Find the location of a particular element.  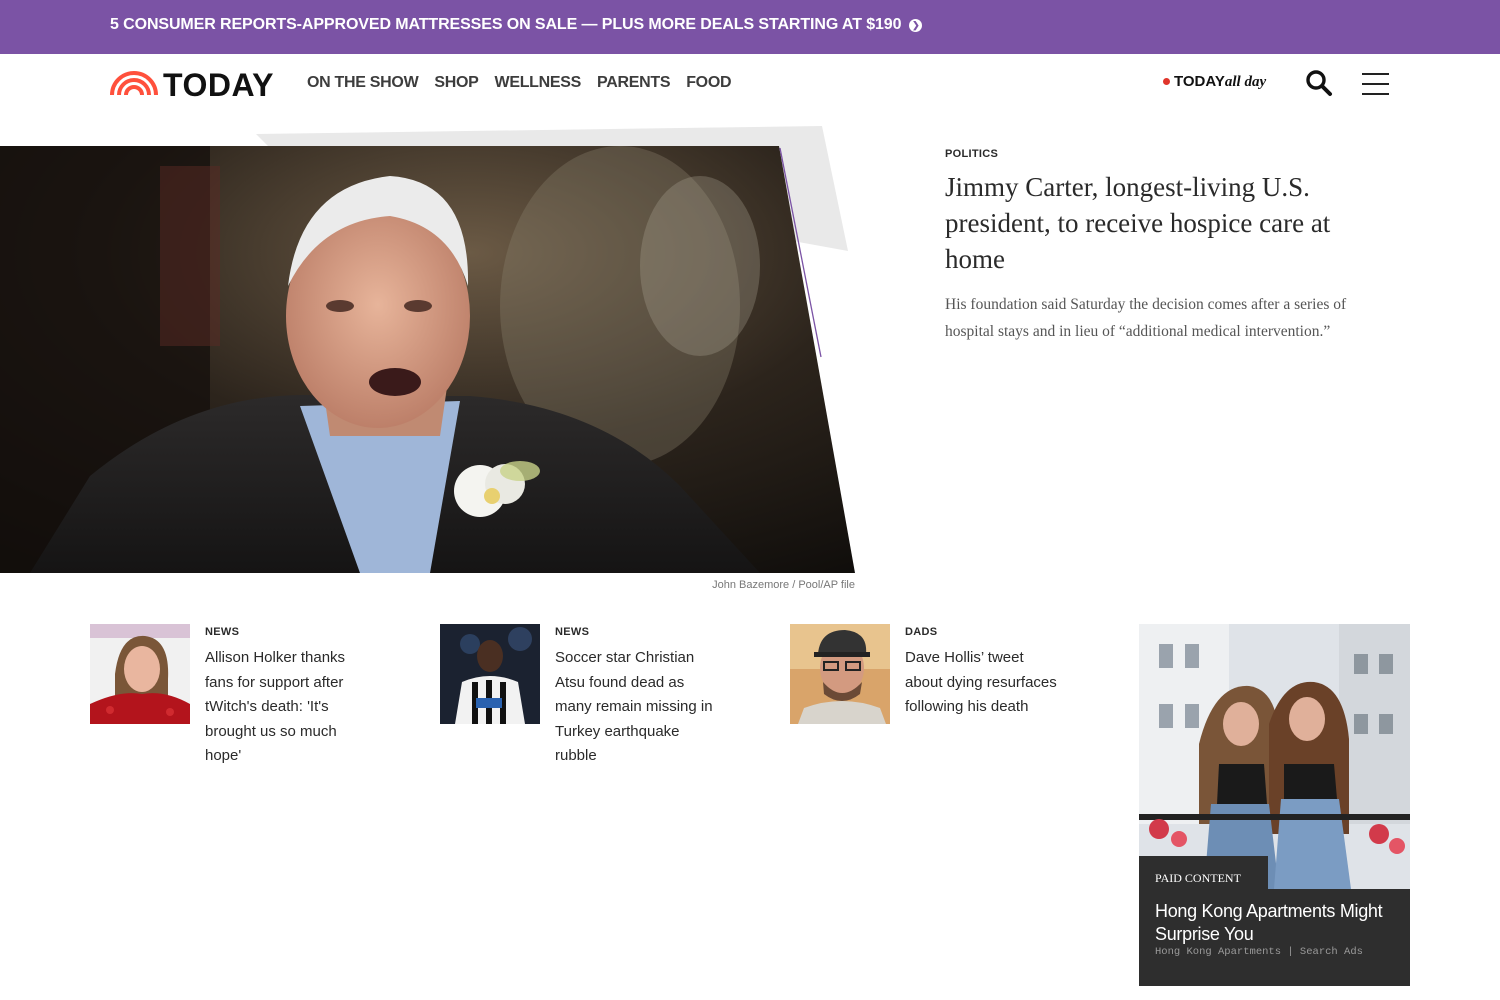

search-icon is located at coordinates (1319, 83).